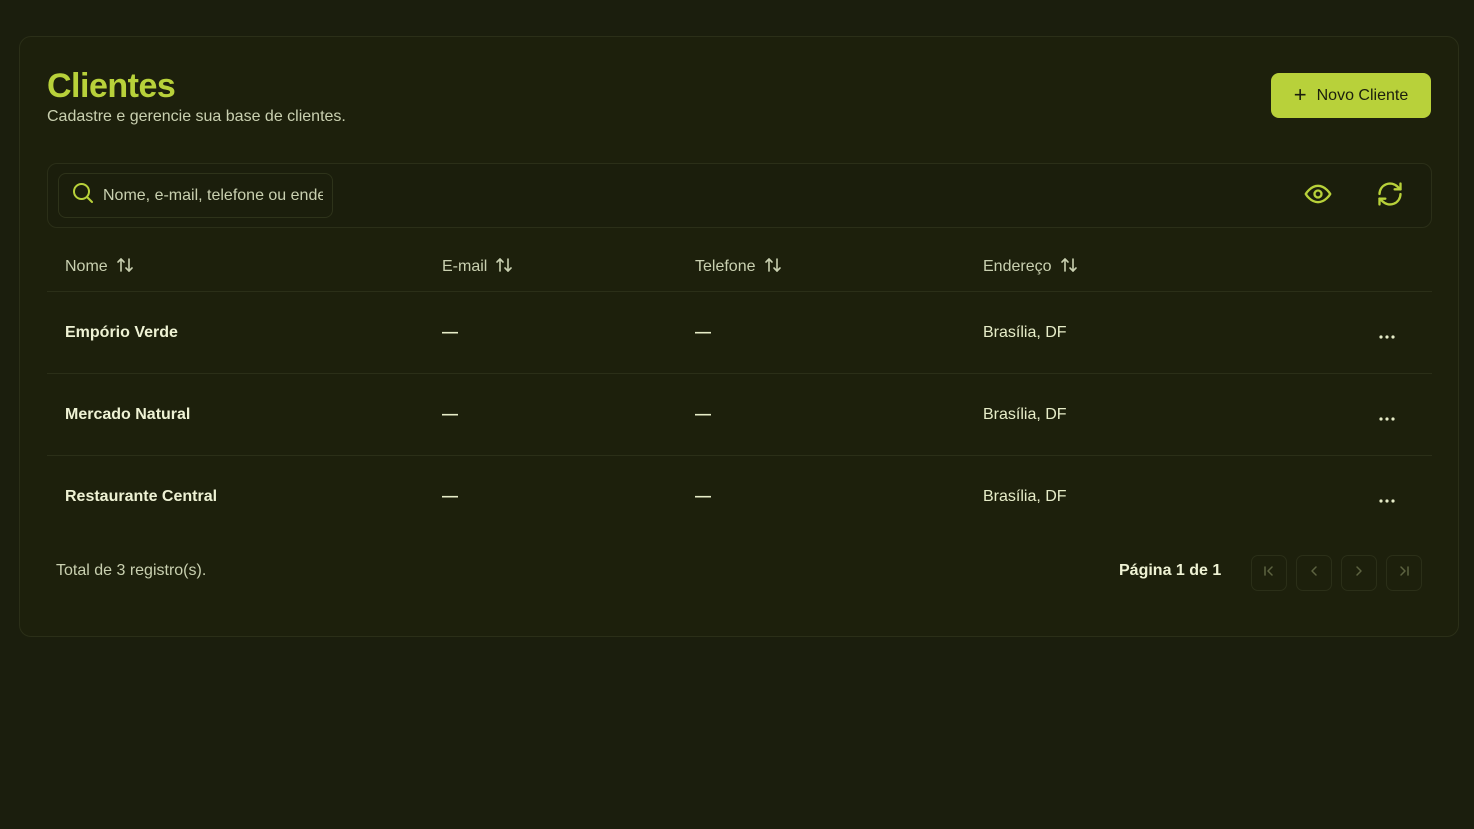 This screenshot has width=1474, height=829. Describe the element at coordinates (739, 333) in the screenshot. I see `table-row: Empório Verde — — Brasília, DF` at that location.